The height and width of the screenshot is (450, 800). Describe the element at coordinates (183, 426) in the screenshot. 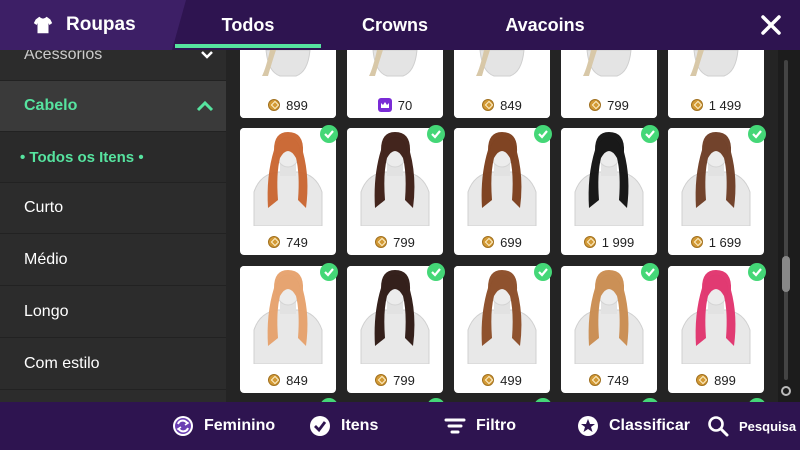

I see `gender-swap-icon` at that location.